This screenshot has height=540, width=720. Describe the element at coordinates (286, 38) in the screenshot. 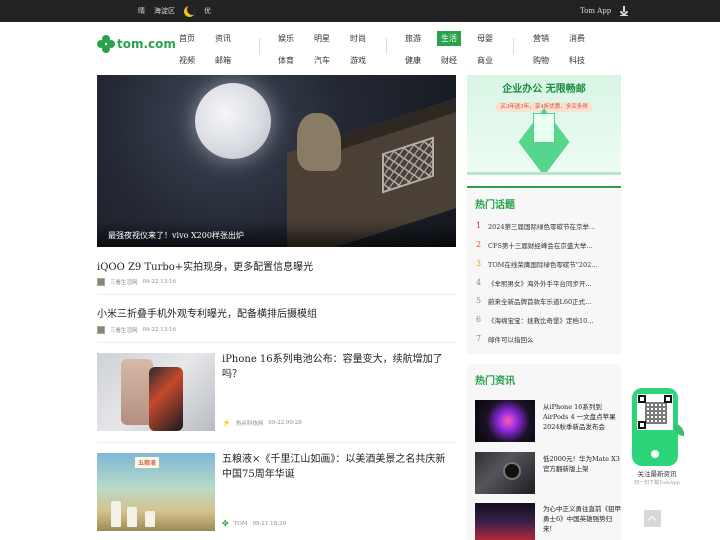

I see `nav-item-entertainment: 娱乐` at that location.